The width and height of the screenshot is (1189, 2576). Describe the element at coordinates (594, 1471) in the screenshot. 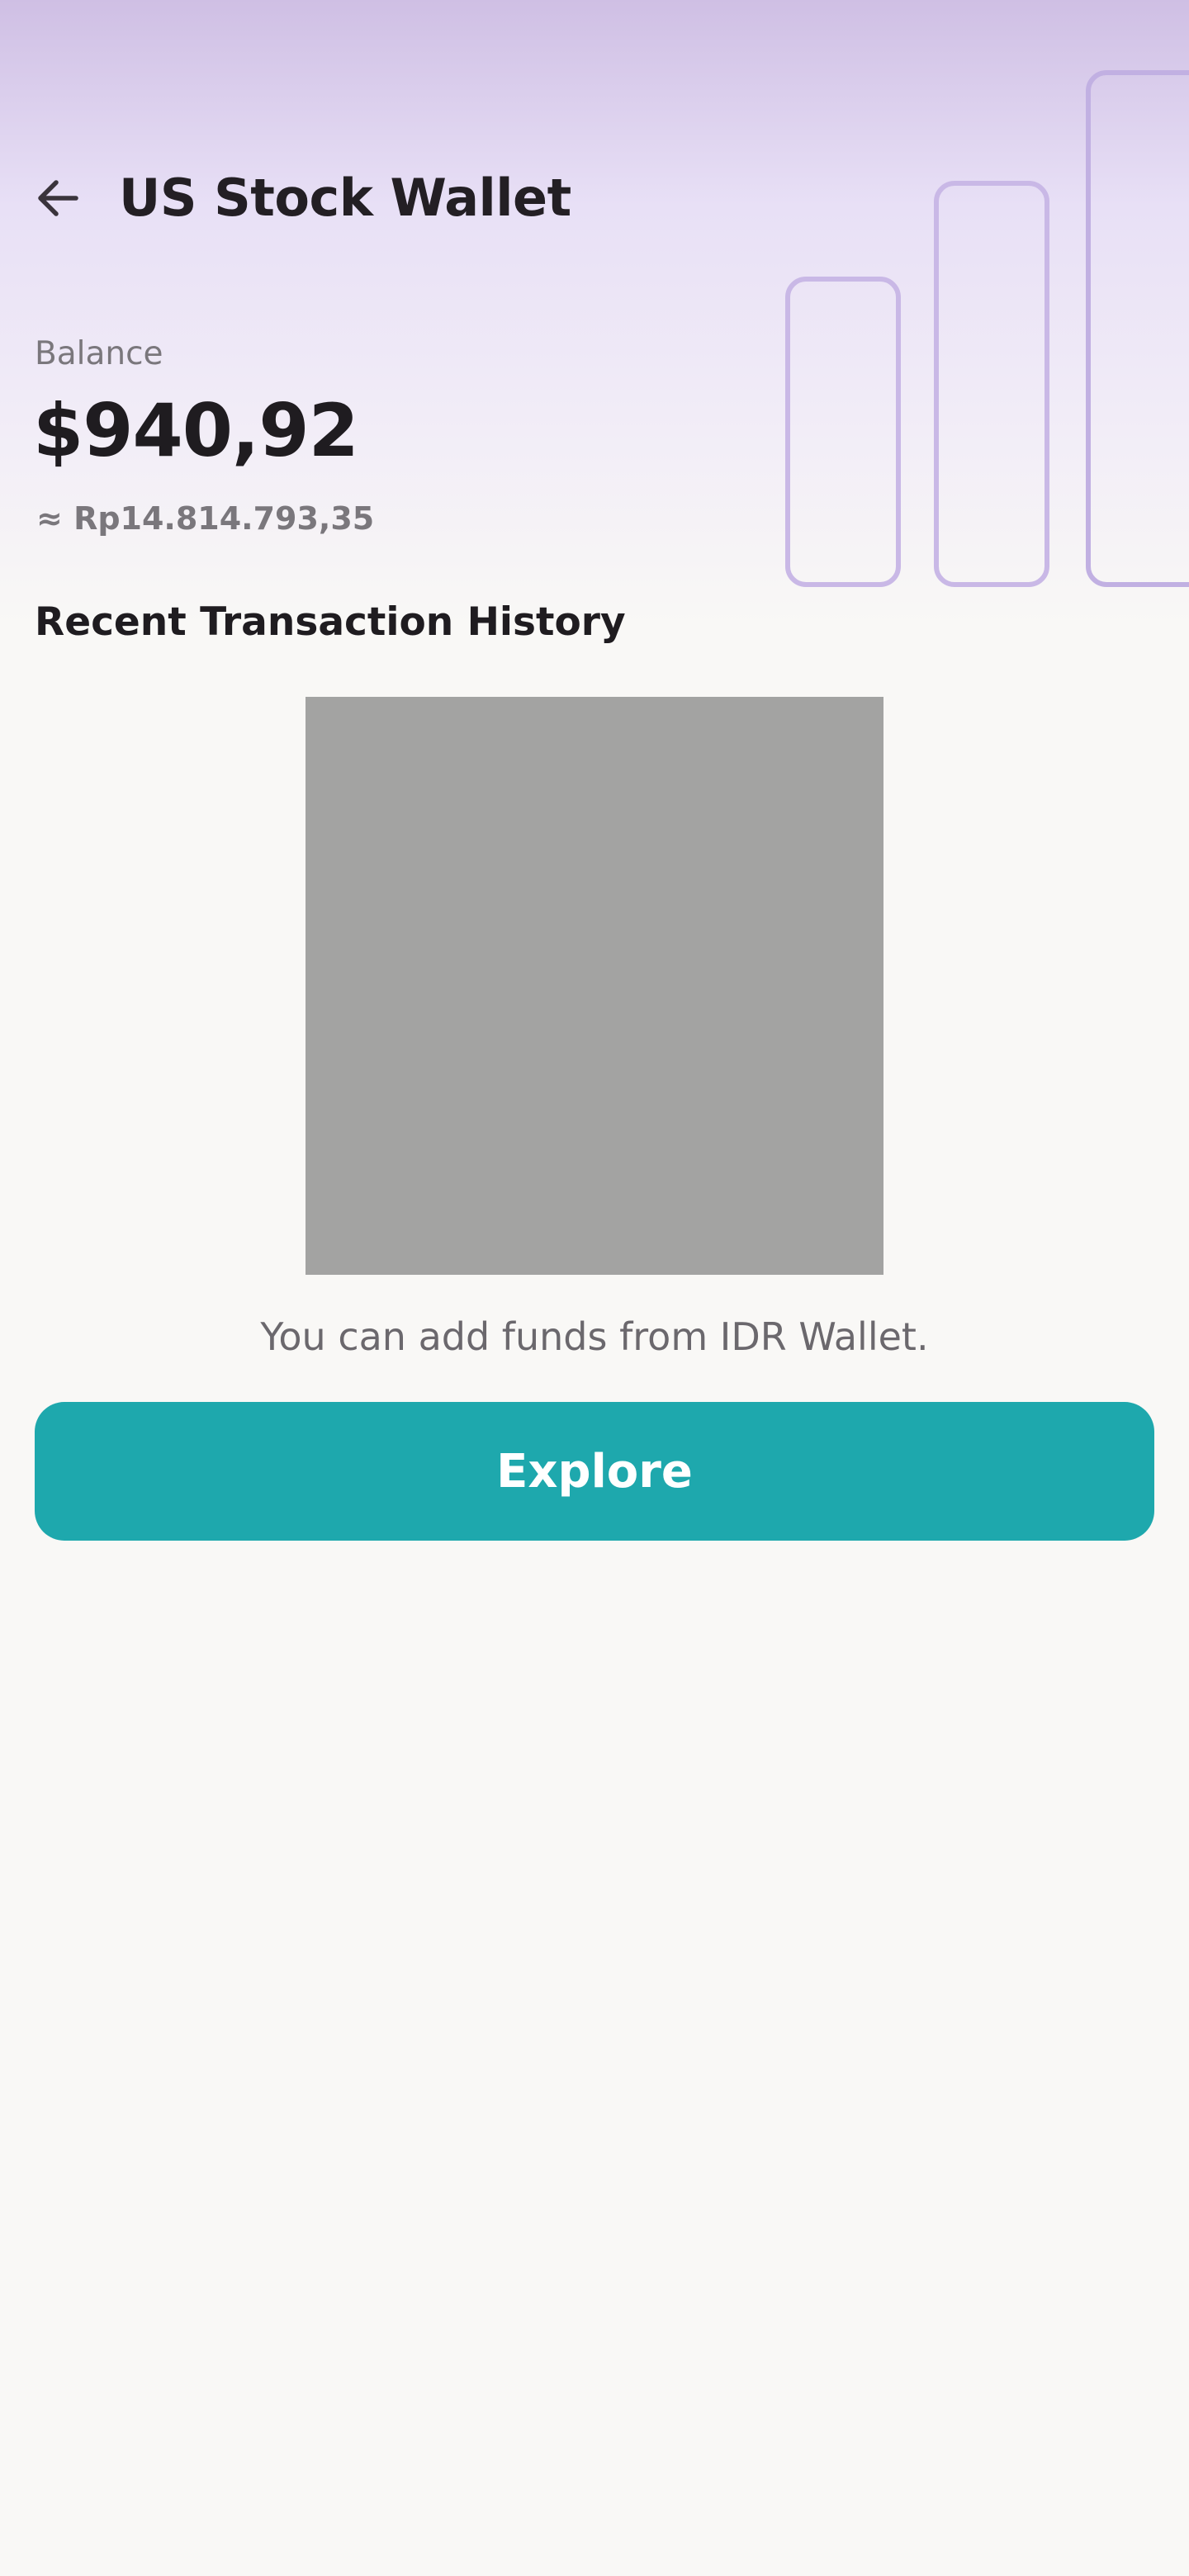

I see `explore-button: Explore` at that location.